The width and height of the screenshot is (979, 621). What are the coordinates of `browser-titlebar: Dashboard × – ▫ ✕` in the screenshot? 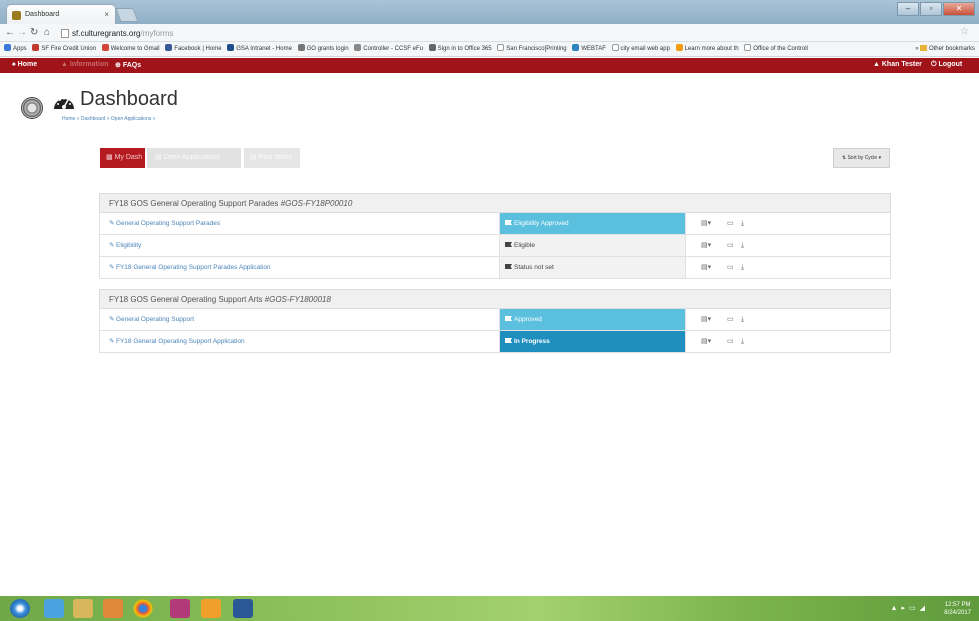 It's located at (489, 12).